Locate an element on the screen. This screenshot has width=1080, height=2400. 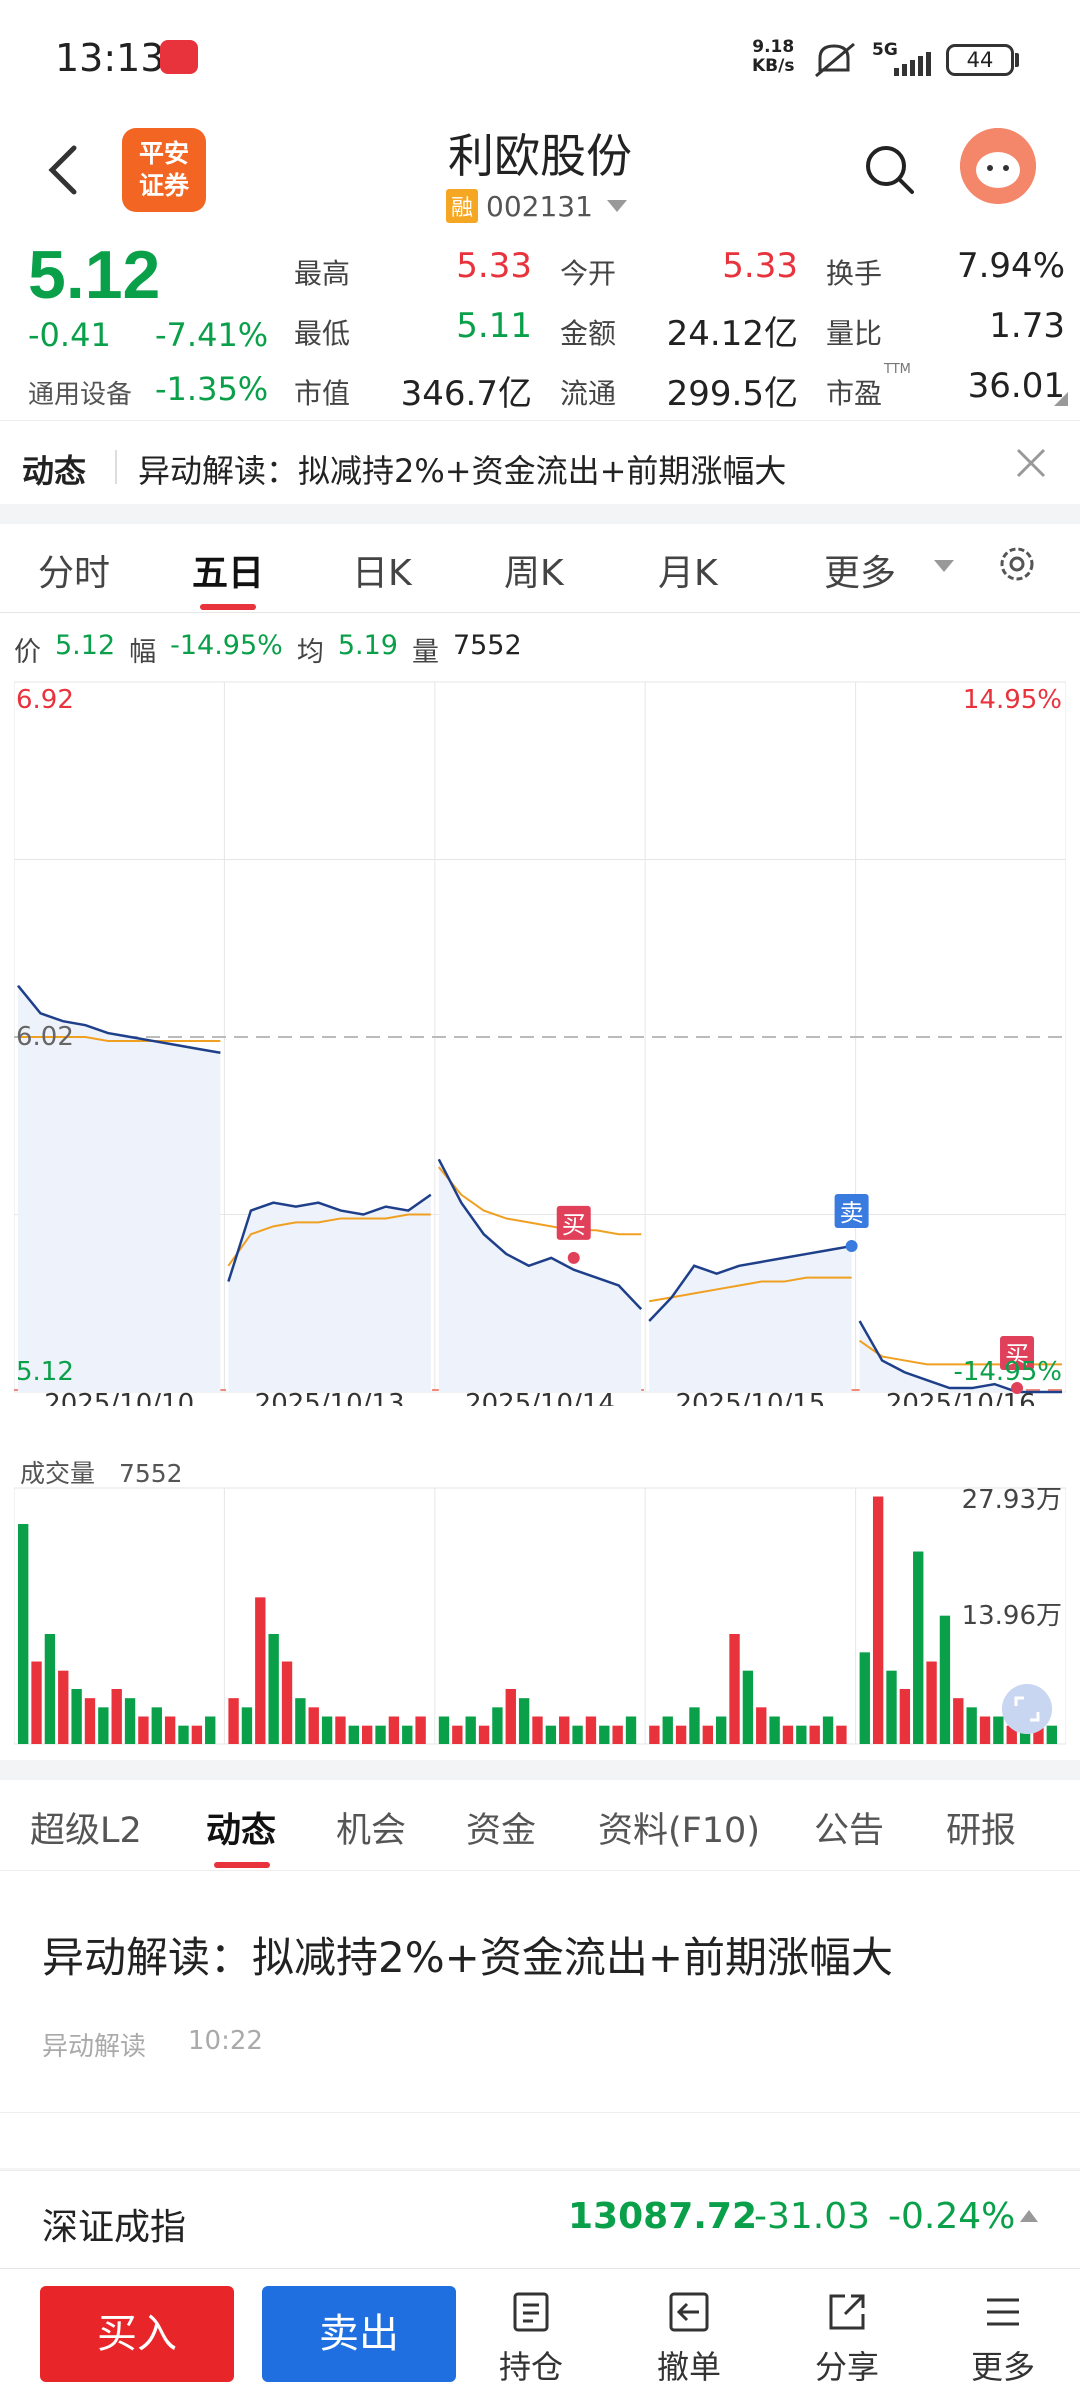
search-icon is located at coordinates (890, 170).